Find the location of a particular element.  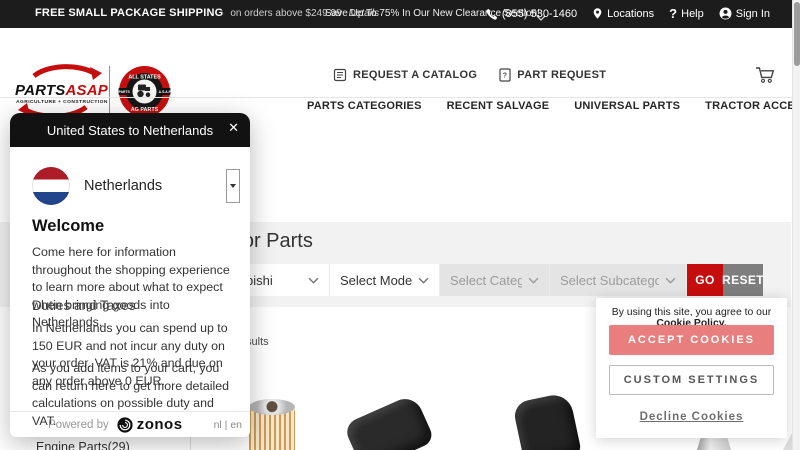

custom-settings-button: CUSTOM SETTINGS is located at coordinates (691, 380).